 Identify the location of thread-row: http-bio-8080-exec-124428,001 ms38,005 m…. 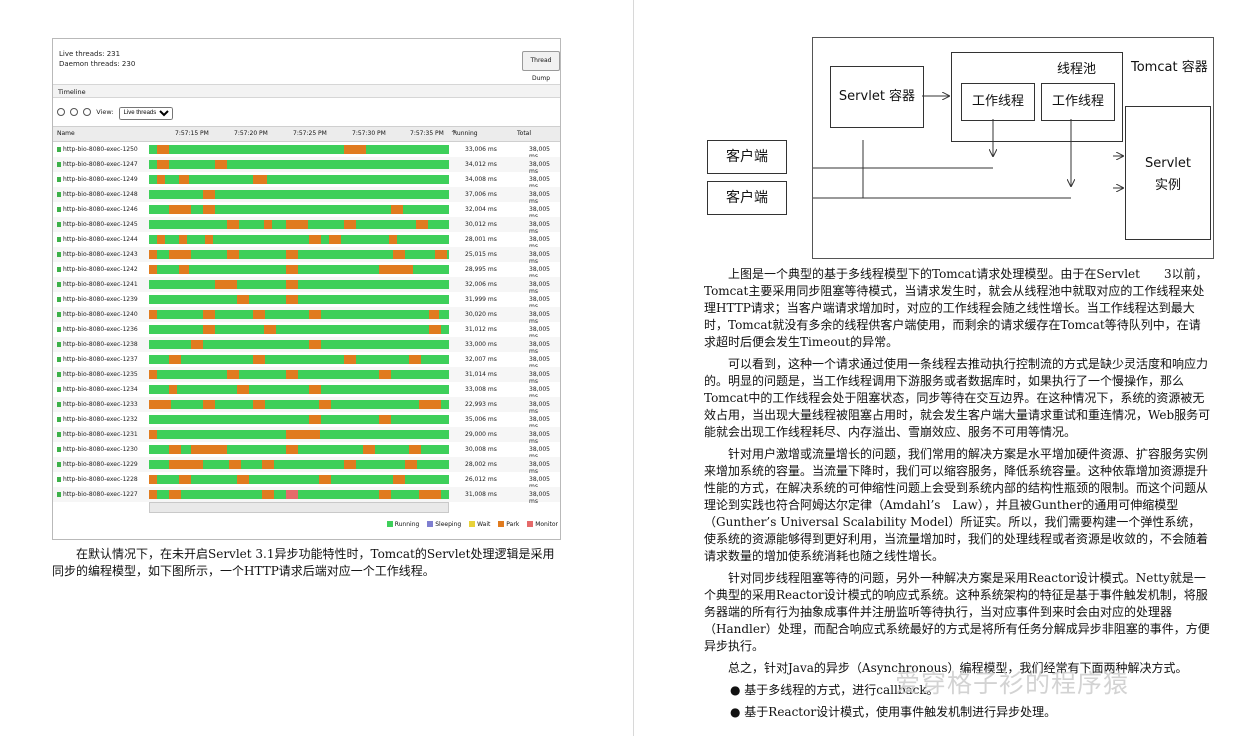
(306, 241).